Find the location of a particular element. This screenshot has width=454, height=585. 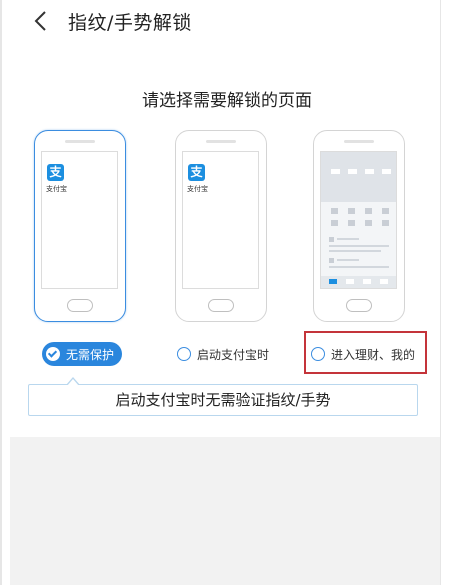

page-title: 指纹/手势解锁 is located at coordinates (130, 23).